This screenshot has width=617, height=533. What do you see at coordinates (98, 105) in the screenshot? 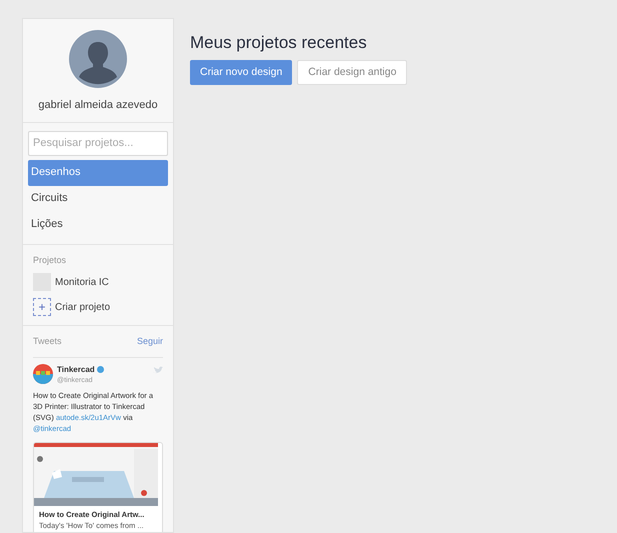
I see `user-name: gabriel almeida azevedo` at bounding box center [98, 105].